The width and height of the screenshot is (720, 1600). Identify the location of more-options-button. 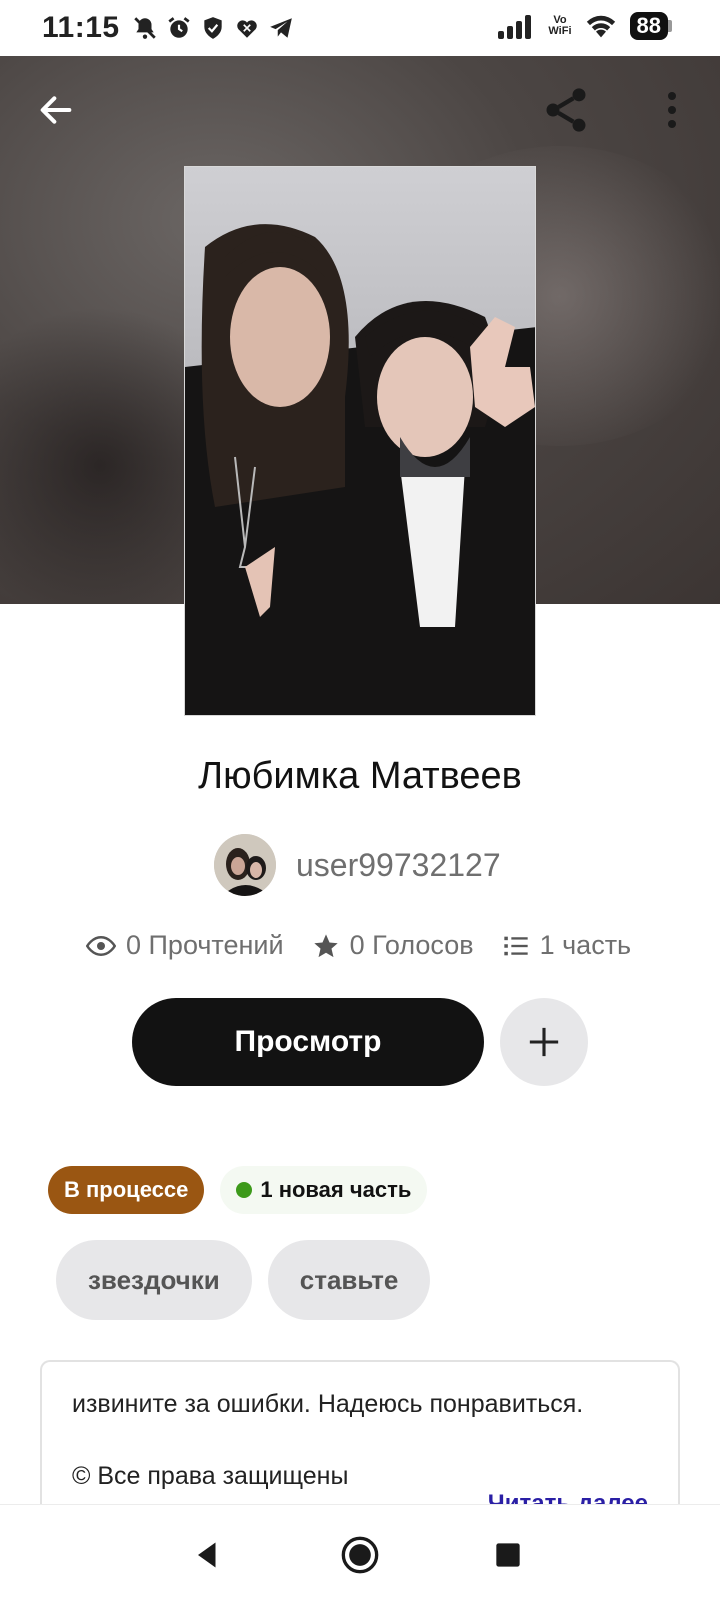
(672, 110).